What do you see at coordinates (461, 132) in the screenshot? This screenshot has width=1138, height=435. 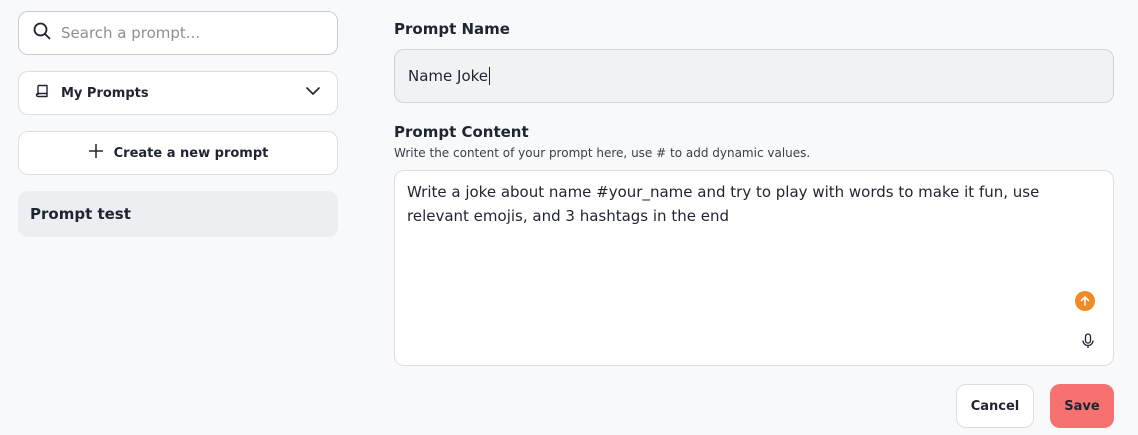 I see `prompt-content-label: Prompt Content` at bounding box center [461, 132].